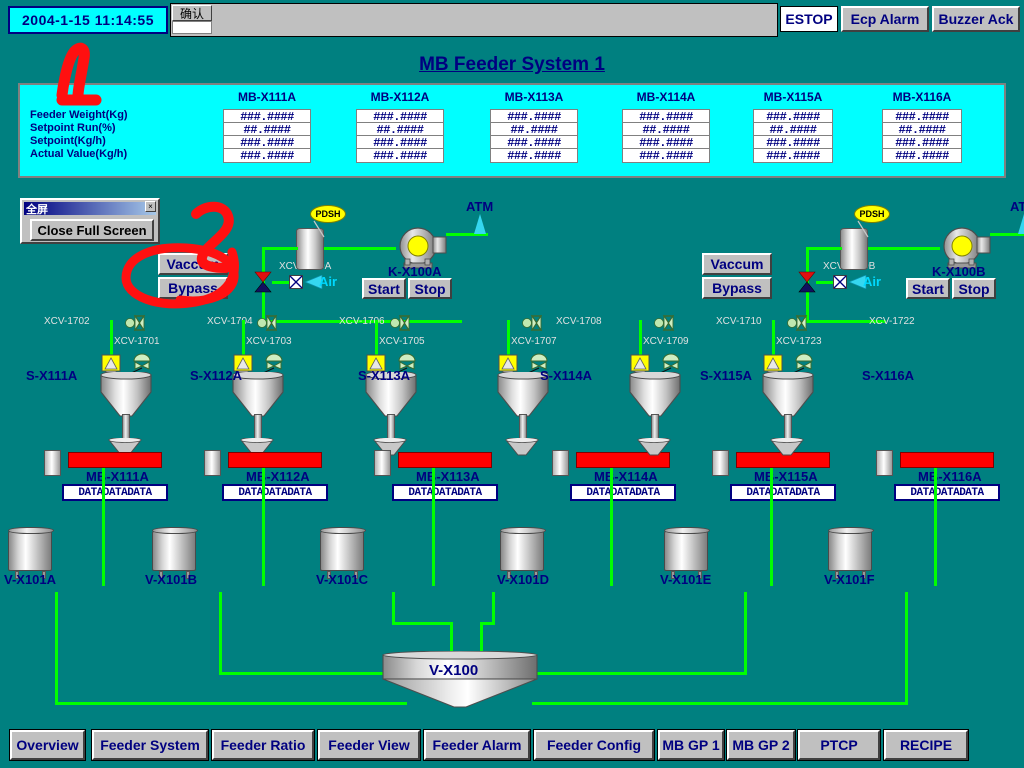  What do you see at coordinates (726, 375) in the screenshot?
I see `silo-tag-5: S-X115A` at bounding box center [726, 375].